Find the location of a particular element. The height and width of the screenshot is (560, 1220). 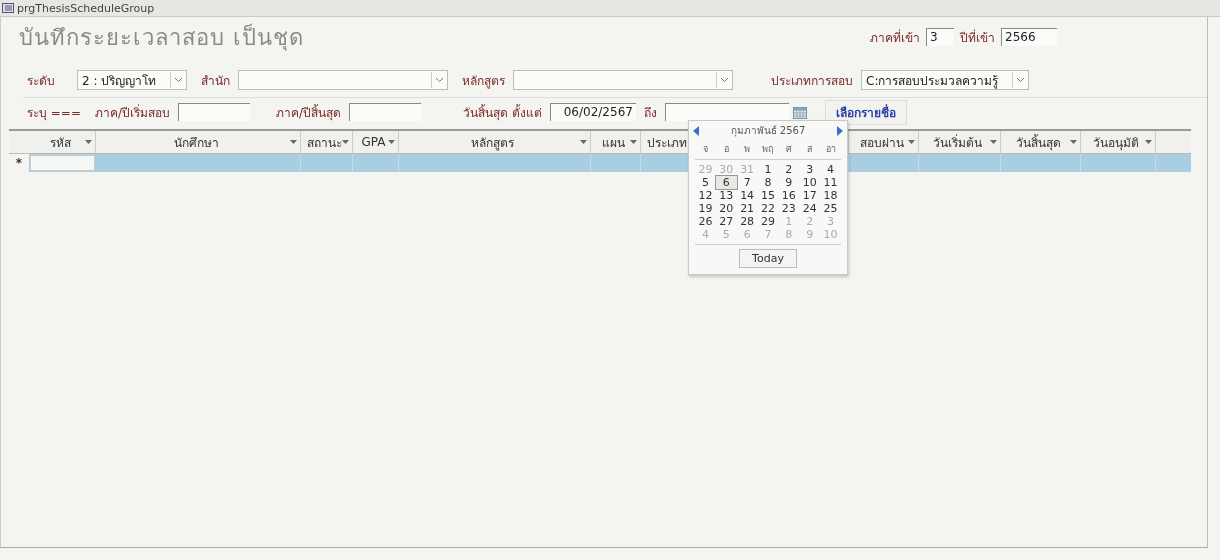

column-header: นักศึกษา is located at coordinates (198, 142).